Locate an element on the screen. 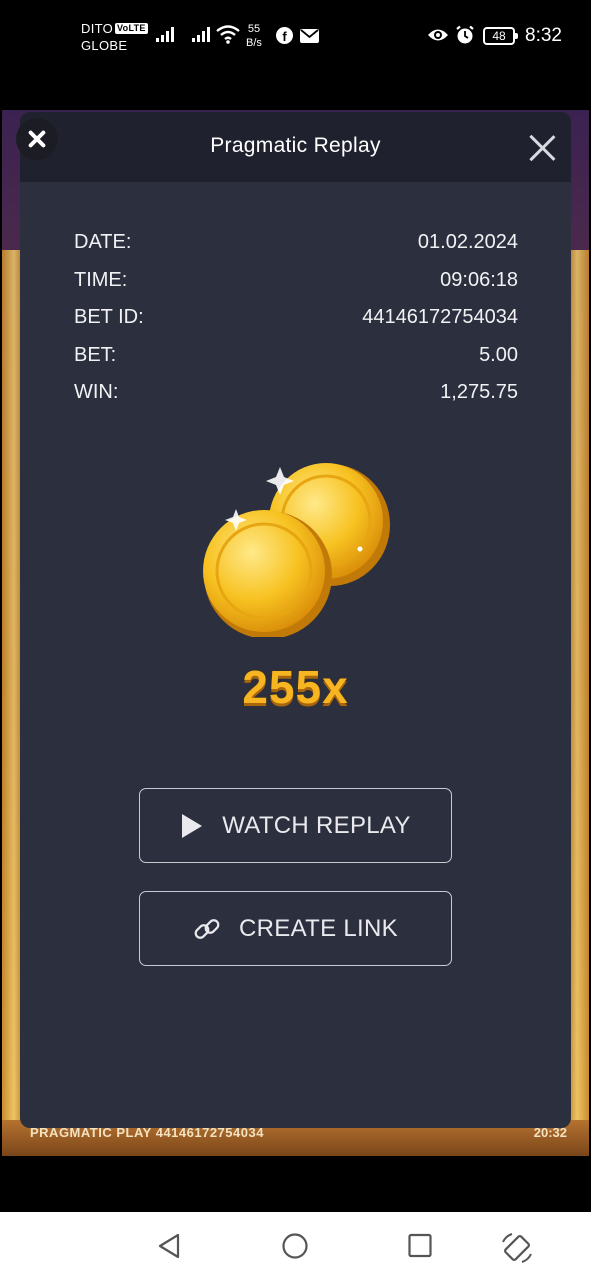 The height and width of the screenshot is (1280, 591). create-link-button: CREATE LINK is located at coordinates (295, 928).